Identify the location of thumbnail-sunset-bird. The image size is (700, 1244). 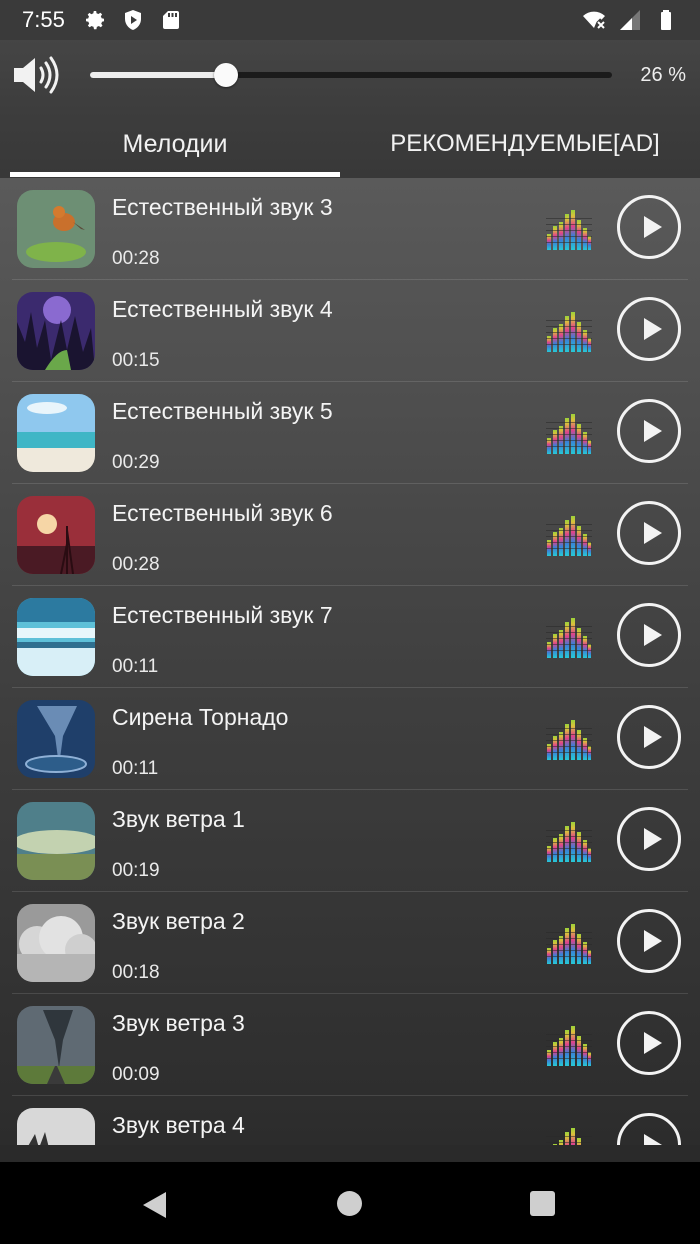
(56, 535).